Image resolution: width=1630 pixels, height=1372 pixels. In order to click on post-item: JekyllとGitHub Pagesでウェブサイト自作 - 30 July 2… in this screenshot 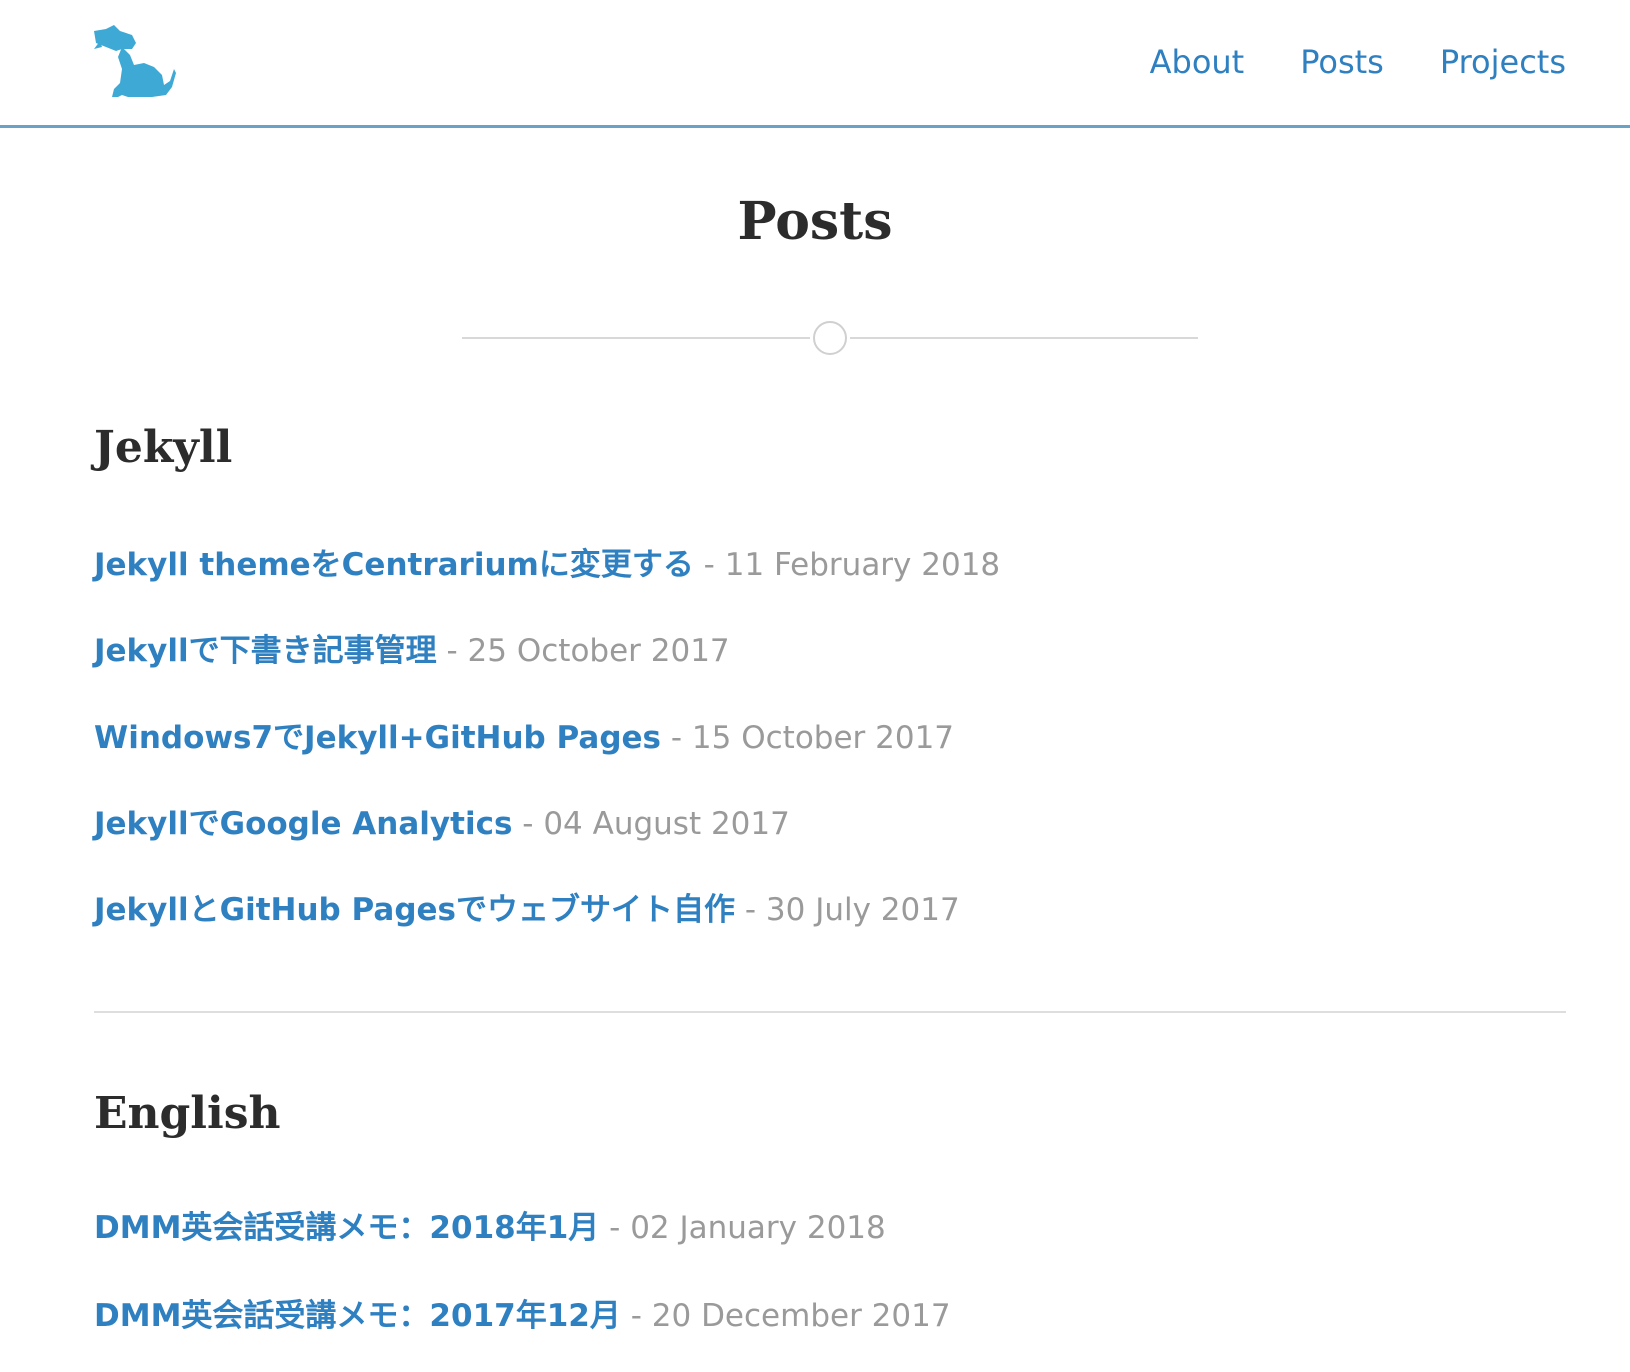, I will do `click(527, 912)`.